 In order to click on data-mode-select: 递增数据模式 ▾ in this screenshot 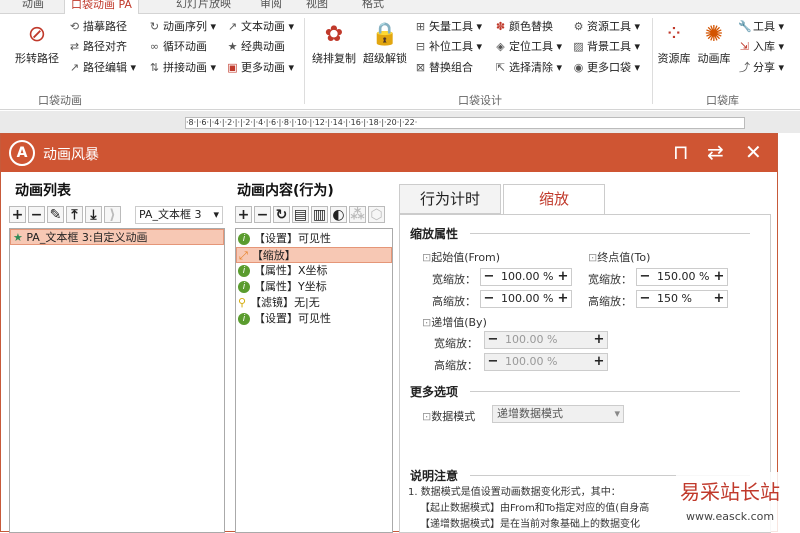, I will do `click(558, 414)`.